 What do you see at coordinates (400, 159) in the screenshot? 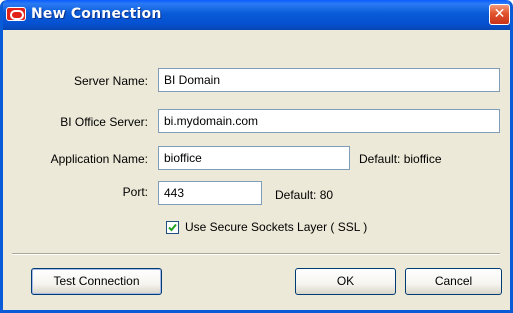
I see `application-name-default-hint: Default: bioffice` at bounding box center [400, 159].